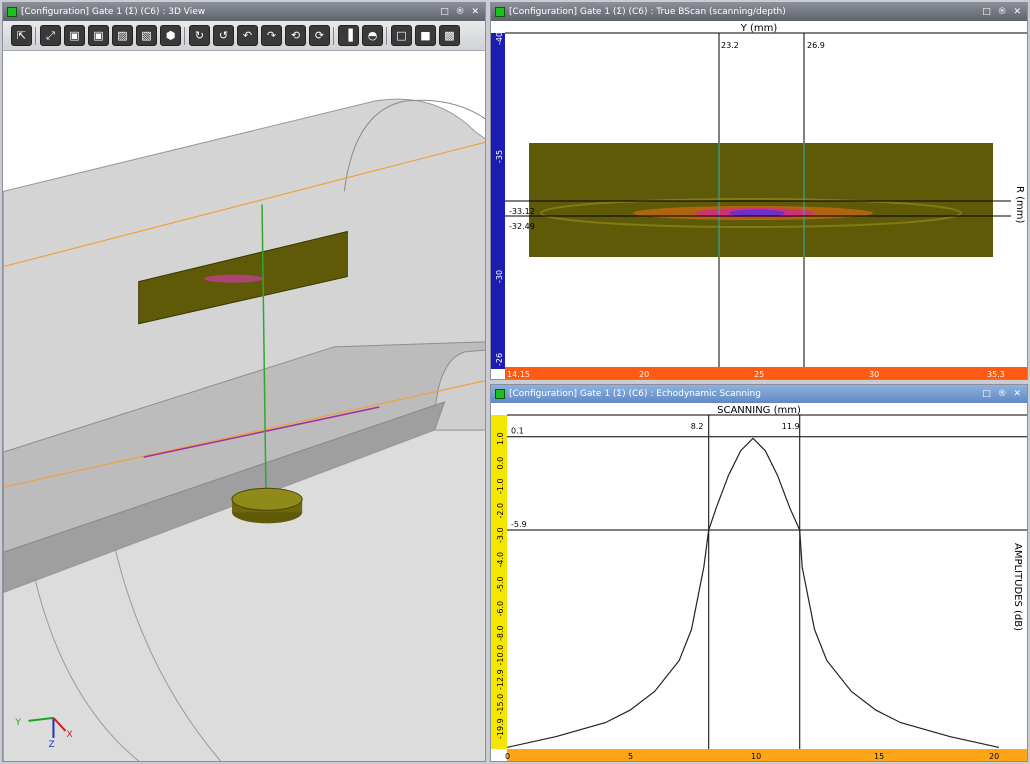 Image resolution: width=1030 pixels, height=764 pixels. I want to click on echo-bottom-tick: 10, so click(756, 756).